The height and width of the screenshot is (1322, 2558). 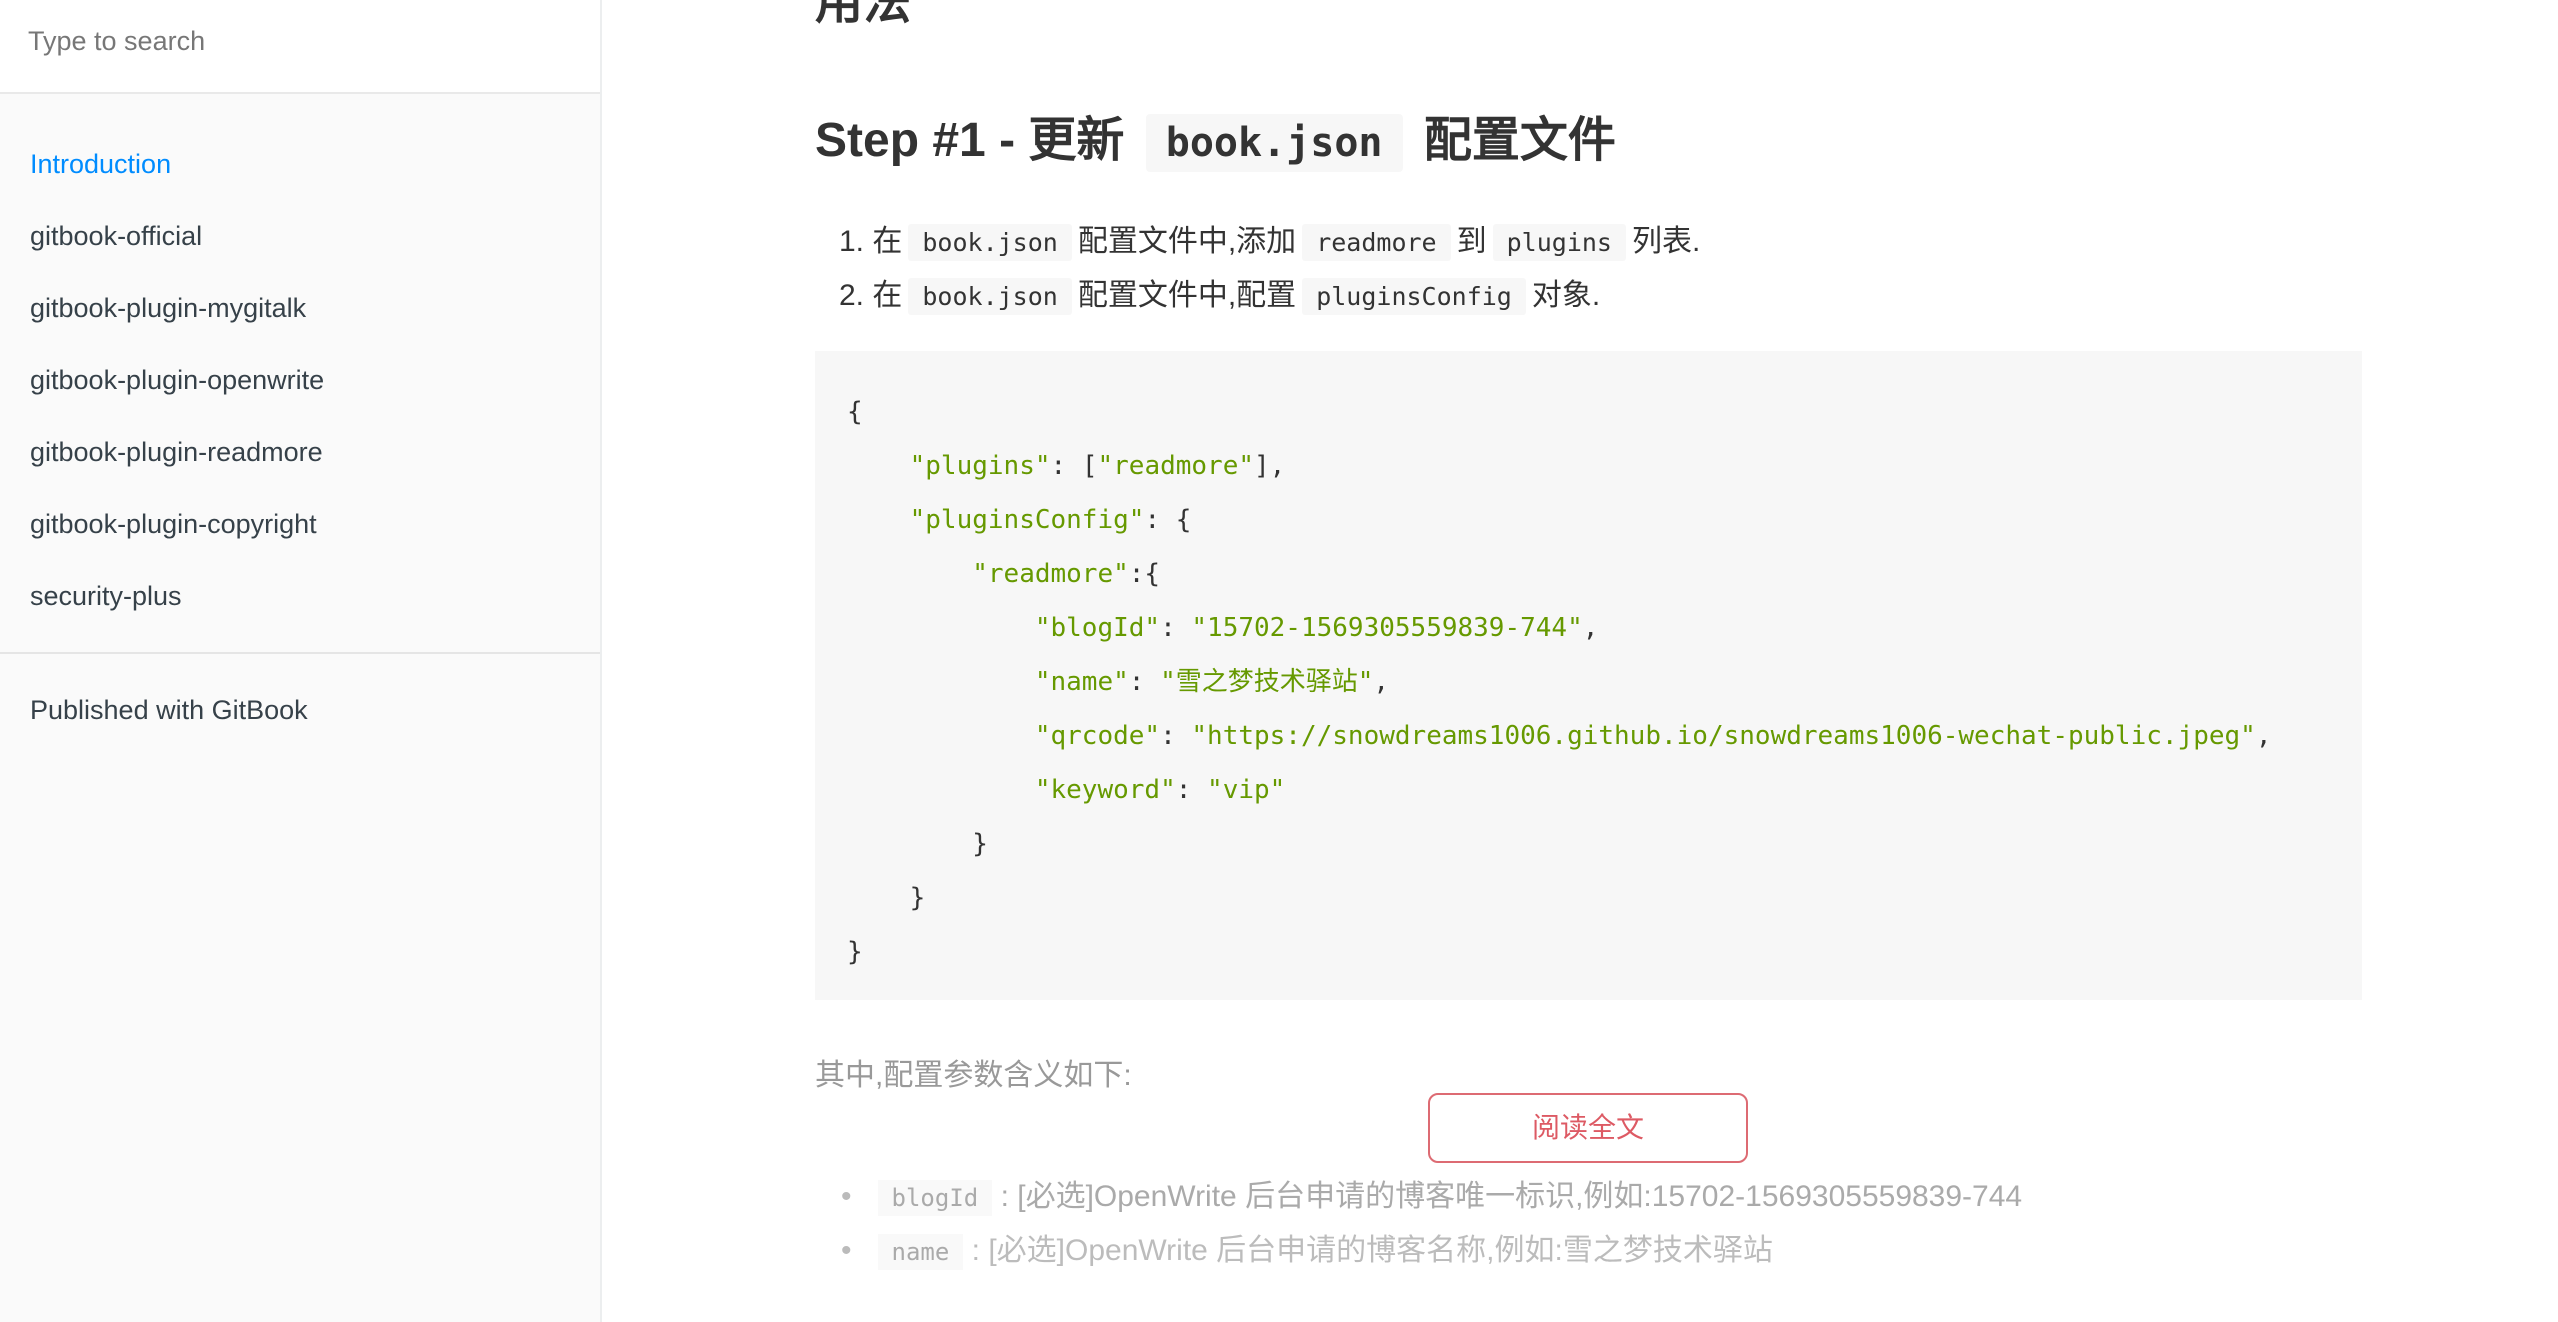 What do you see at coordinates (852, 241) in the screenshot?
I see `step-num: 1.` at bounding box center [852, 241].